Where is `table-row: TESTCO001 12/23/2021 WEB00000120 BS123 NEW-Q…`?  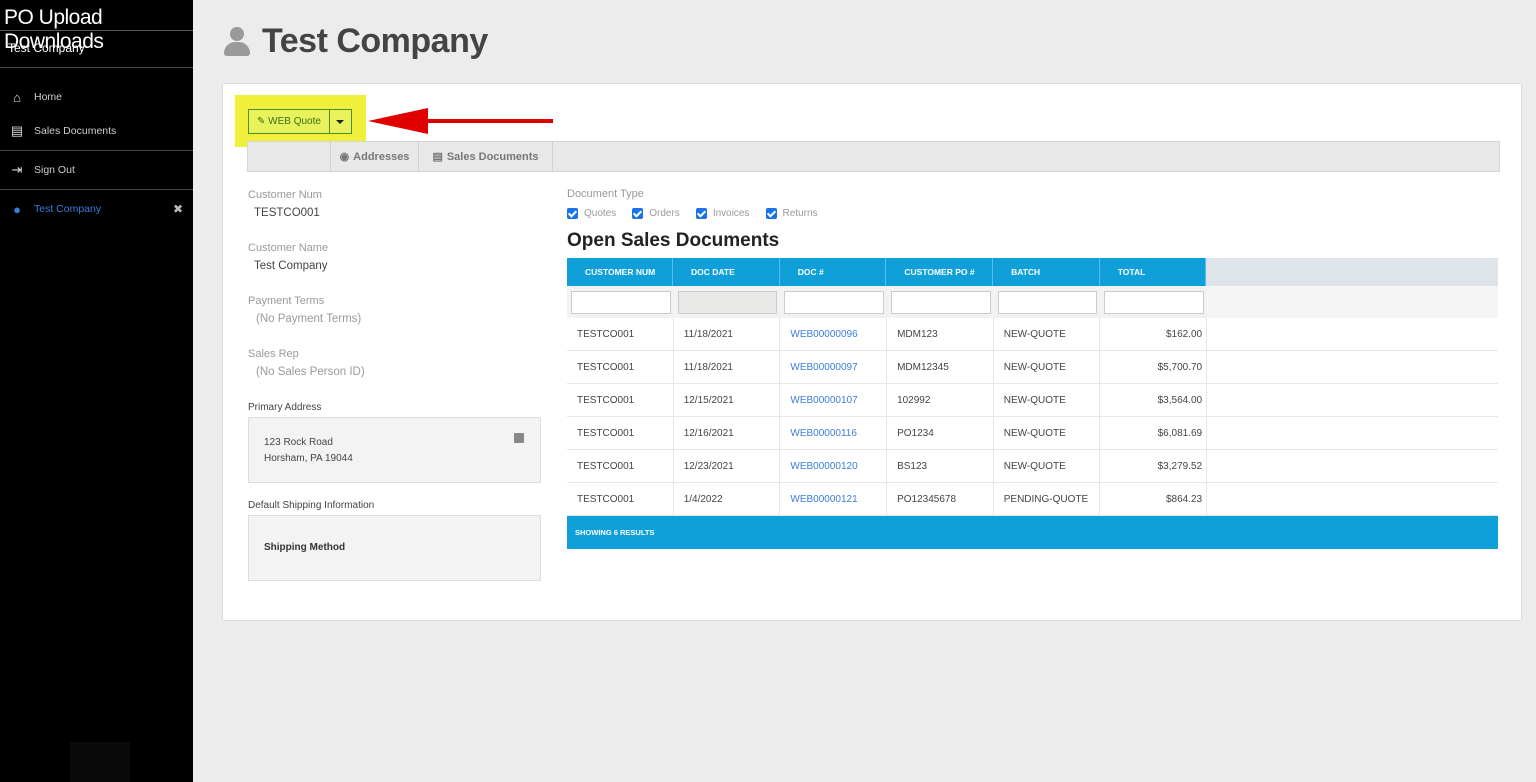 table-row: TESTCO001 12/23/2021 WEB00000120 BS123 NEW-Q… is located at coordinates (1032, 466).